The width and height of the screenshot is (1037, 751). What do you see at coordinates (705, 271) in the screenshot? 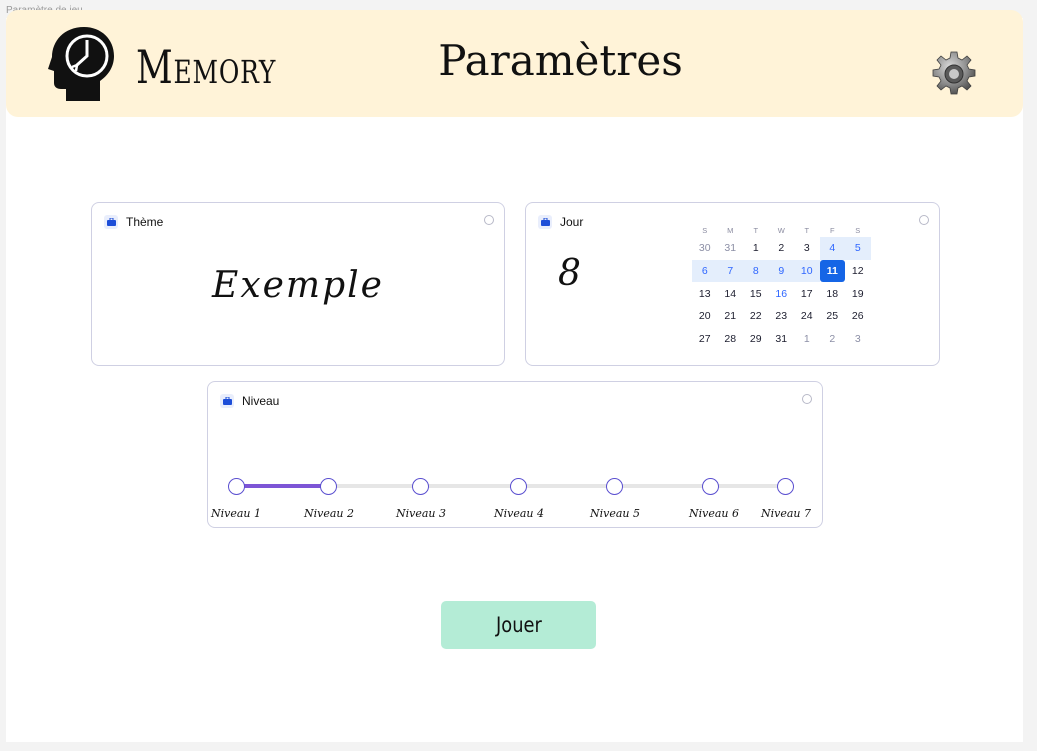
I see `calendar-day: 6` at bounding box center [705, 271].